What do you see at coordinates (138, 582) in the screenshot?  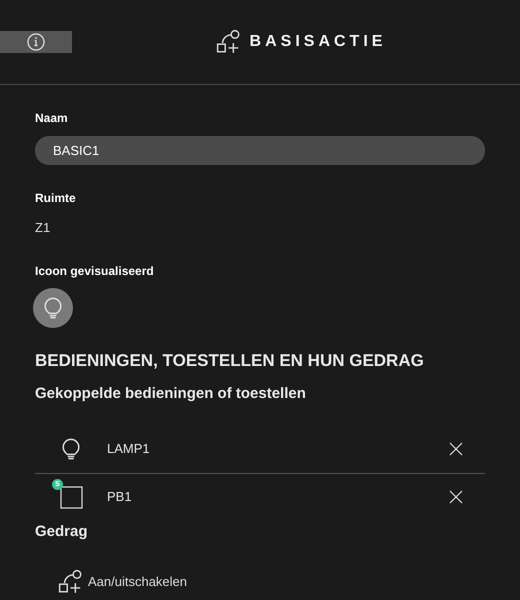 I see `behaviour-item: Aan/uitschakelen` at bounding box center [138, 582].